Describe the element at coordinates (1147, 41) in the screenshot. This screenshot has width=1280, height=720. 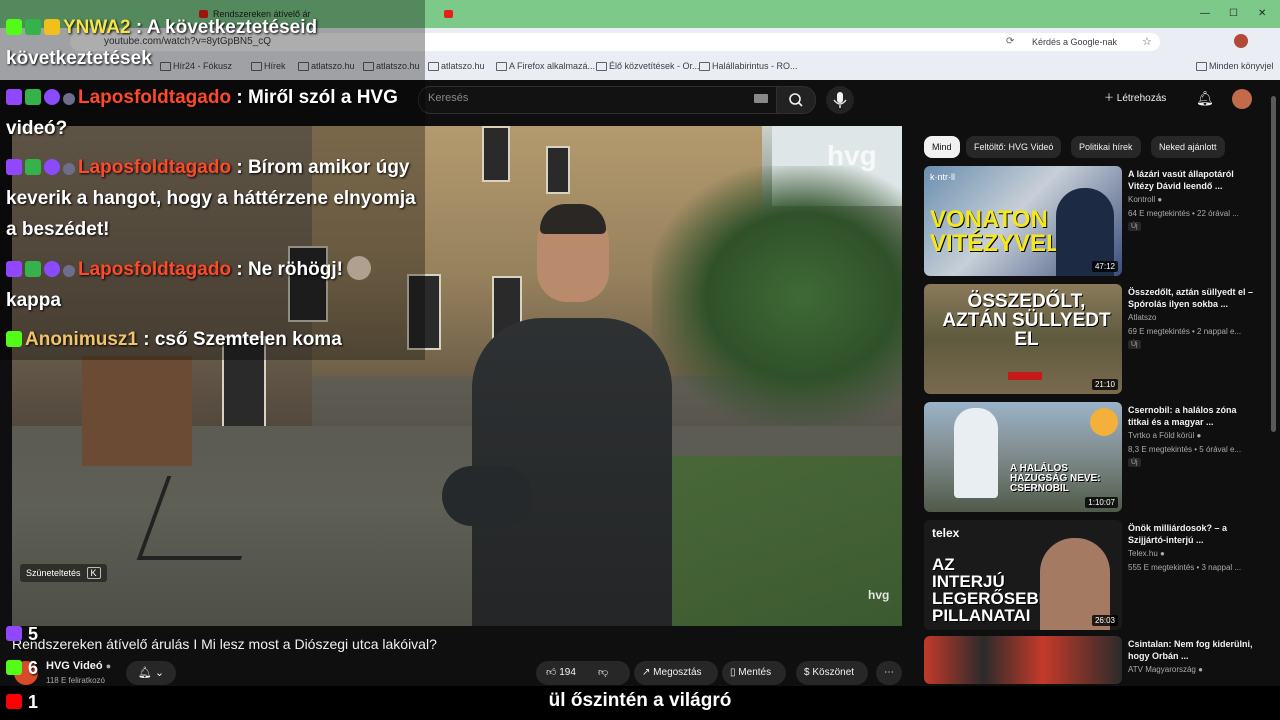
I see `star-icon: ☆` at that location.